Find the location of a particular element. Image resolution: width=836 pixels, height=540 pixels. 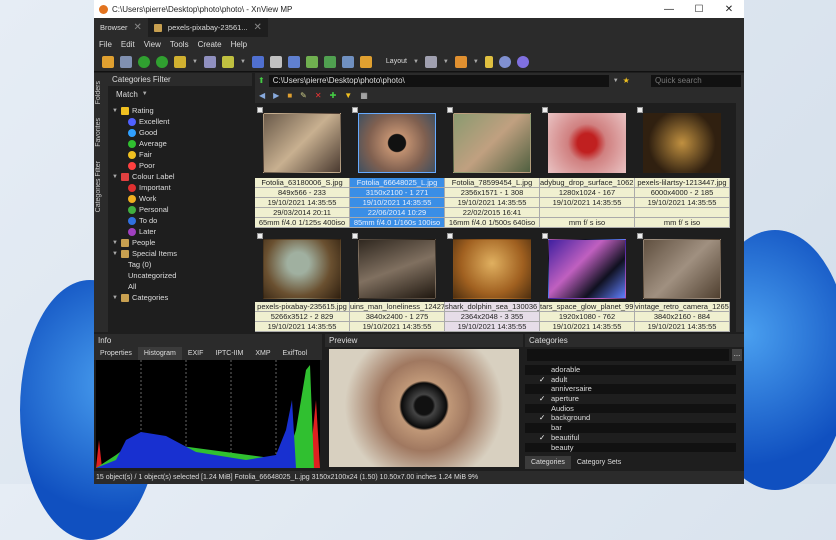

tab-browser: Browser ✕ is located at coordinates (121, 27).